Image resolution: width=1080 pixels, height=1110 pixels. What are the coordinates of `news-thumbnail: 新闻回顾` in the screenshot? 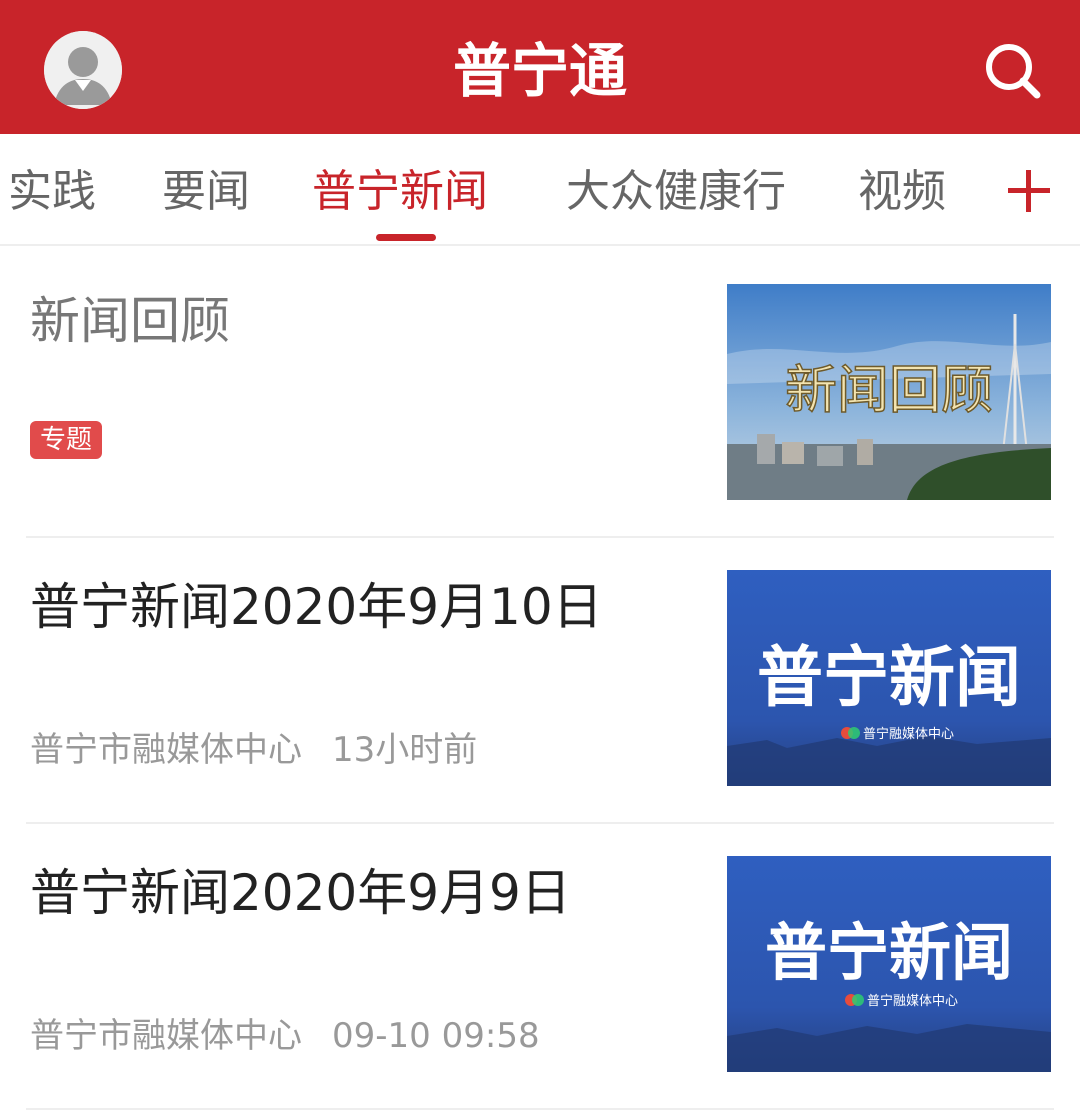 It's located at (889, 392).